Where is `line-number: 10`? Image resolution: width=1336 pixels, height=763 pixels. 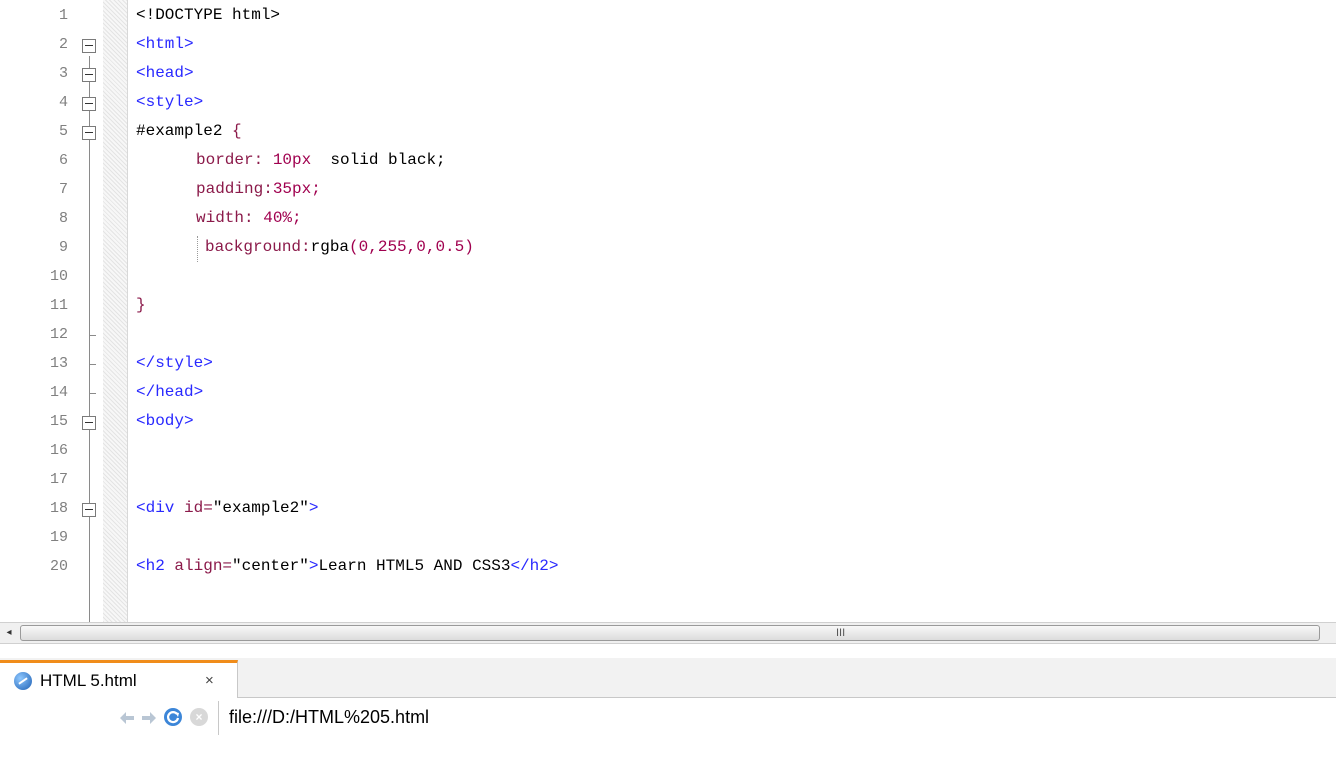 line-number: 10 is located at coordinates (58, 276).